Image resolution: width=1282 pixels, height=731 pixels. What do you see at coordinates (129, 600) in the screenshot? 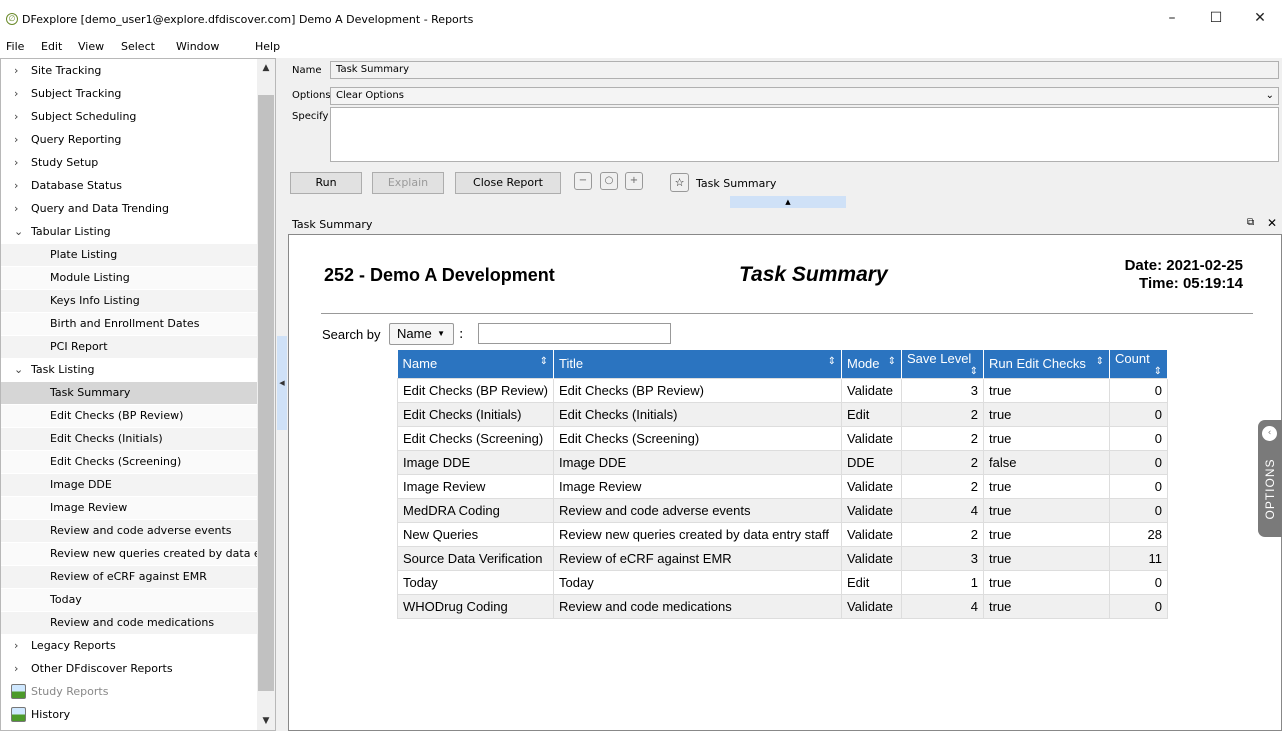
I see `tree-subitem: Today` at bounding box center [129, 600].